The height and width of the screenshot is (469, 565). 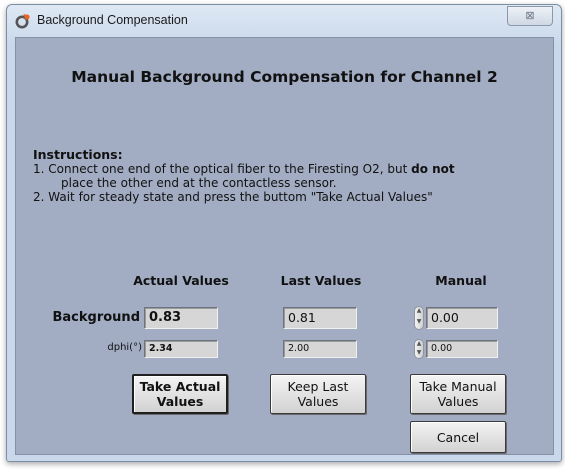 What do you see at coordinates (321, 280) in the screenshot?
I see `column-header-last: Last Values` at bounding box center [321, 280].